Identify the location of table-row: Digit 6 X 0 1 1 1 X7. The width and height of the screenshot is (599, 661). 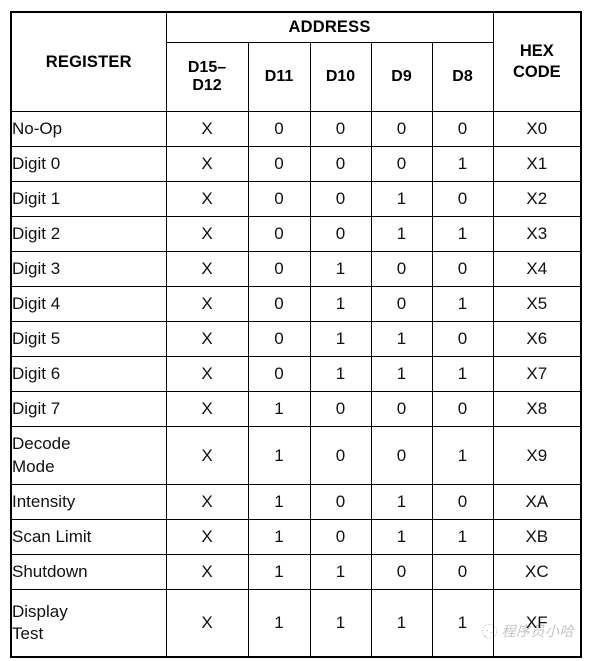
(296, 374).